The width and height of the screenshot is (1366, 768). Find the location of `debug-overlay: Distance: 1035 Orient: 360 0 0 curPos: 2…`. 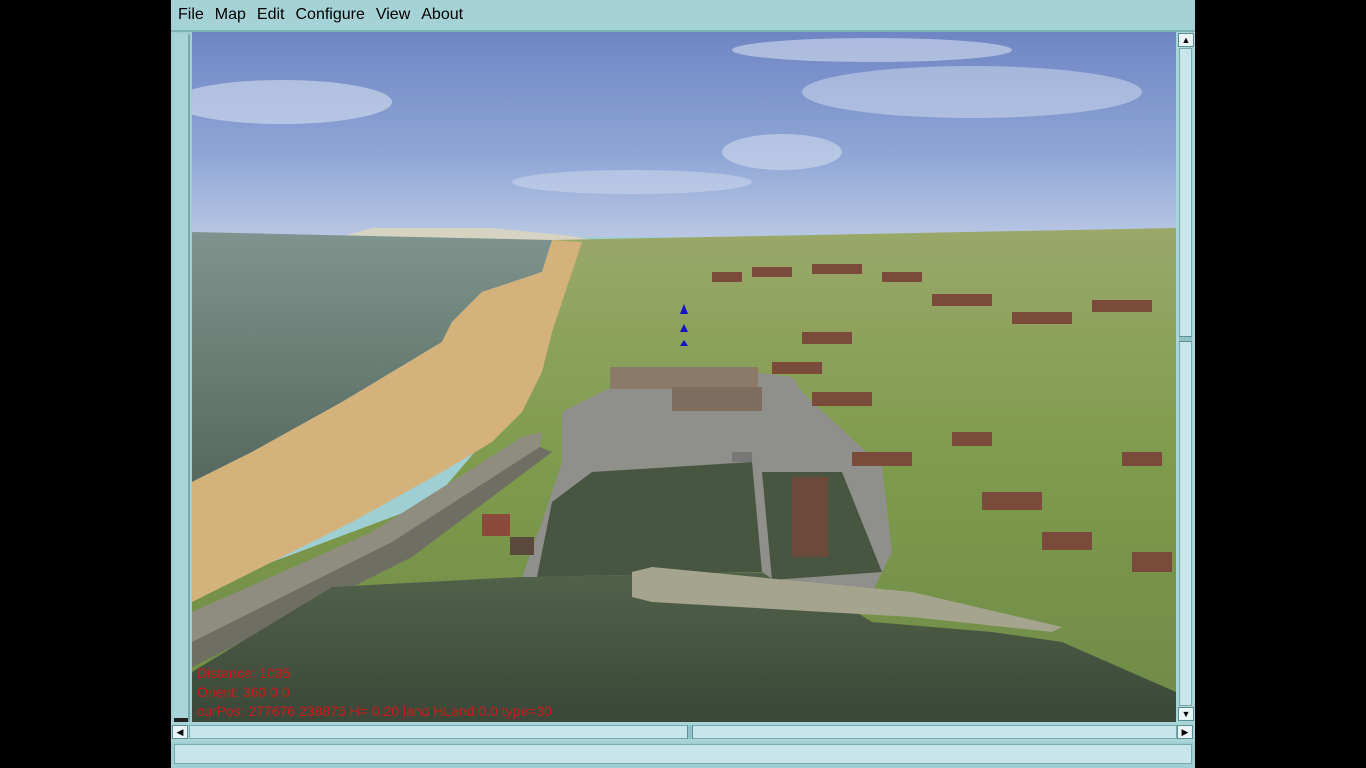

debug-overlay: Distance: 1035 Orient: 360 0 0 curPos: 2… is located at coordinates (374, 692).